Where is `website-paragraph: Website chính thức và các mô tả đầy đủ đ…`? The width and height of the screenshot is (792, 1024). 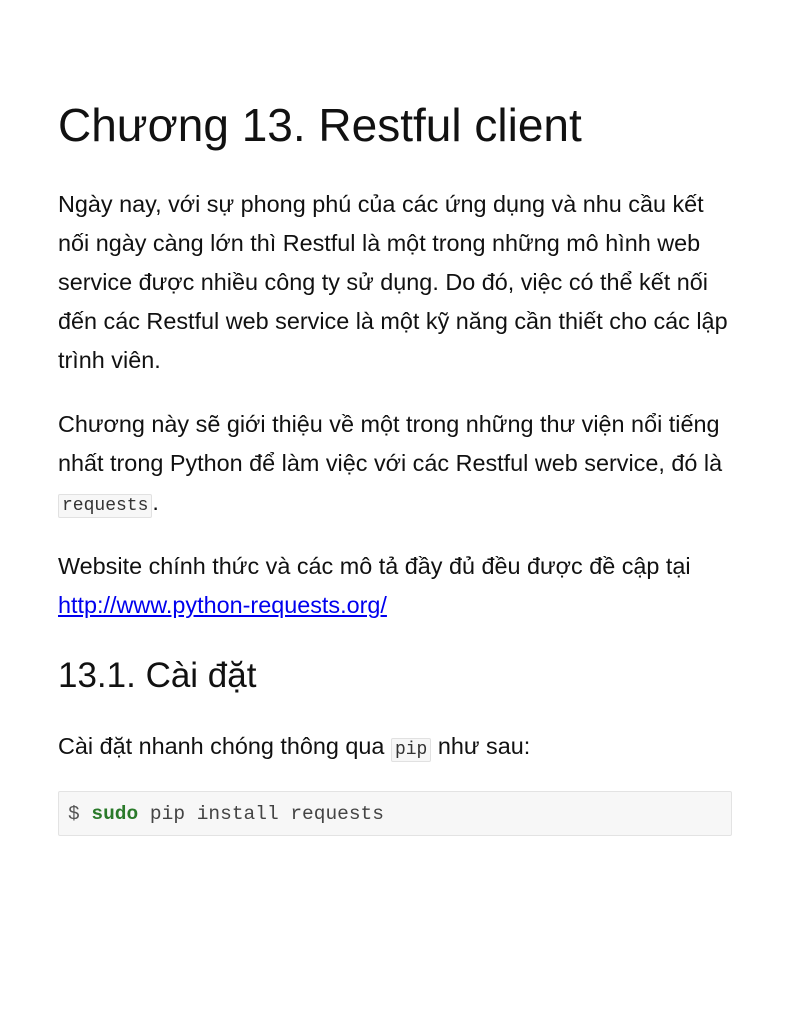 website-paragraph: Website chính thức và các mô tả đầy đủ đ… is located at coordinates (396, 586).